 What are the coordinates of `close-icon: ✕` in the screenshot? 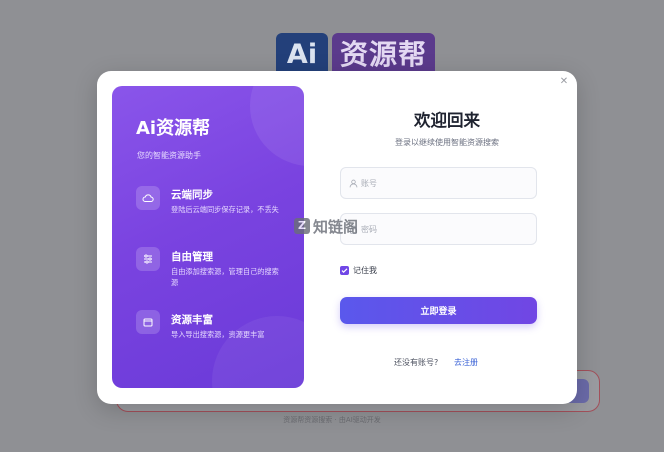 It's located at (564, 82).